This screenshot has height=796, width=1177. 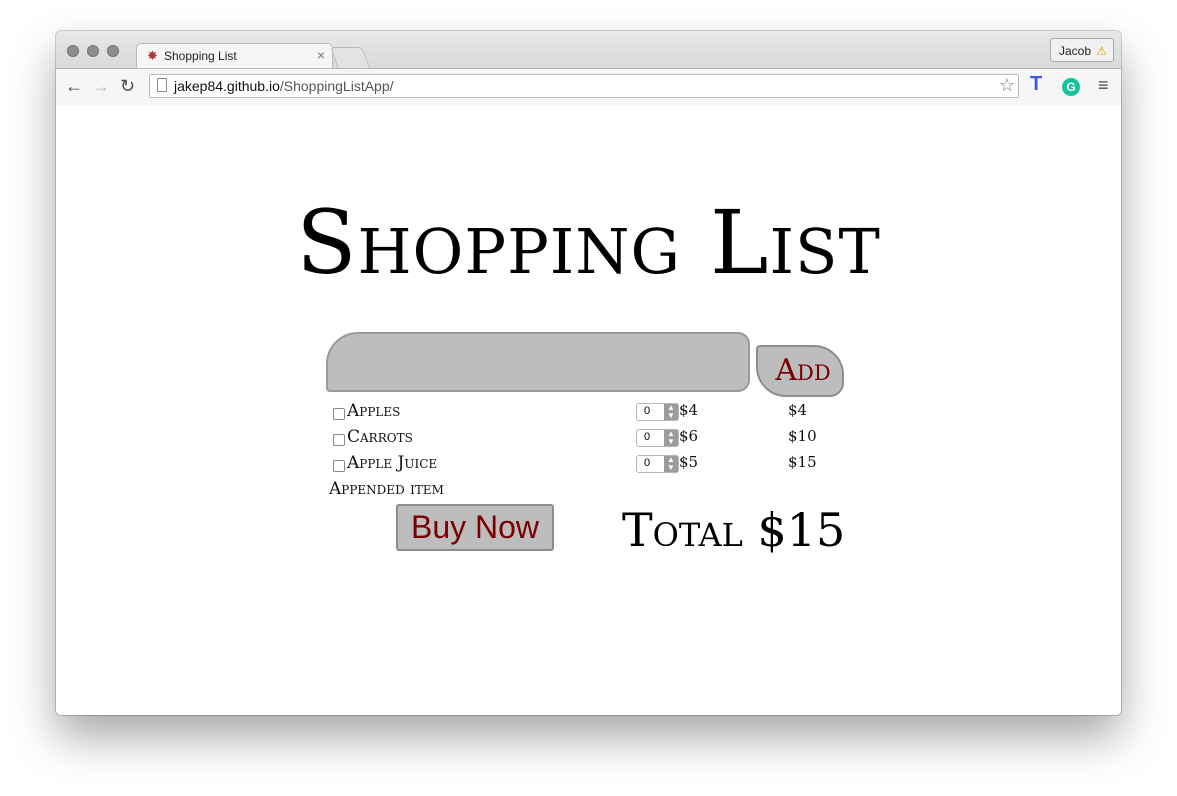 I want to click on new-tab-button, so click(x=350, y=57).